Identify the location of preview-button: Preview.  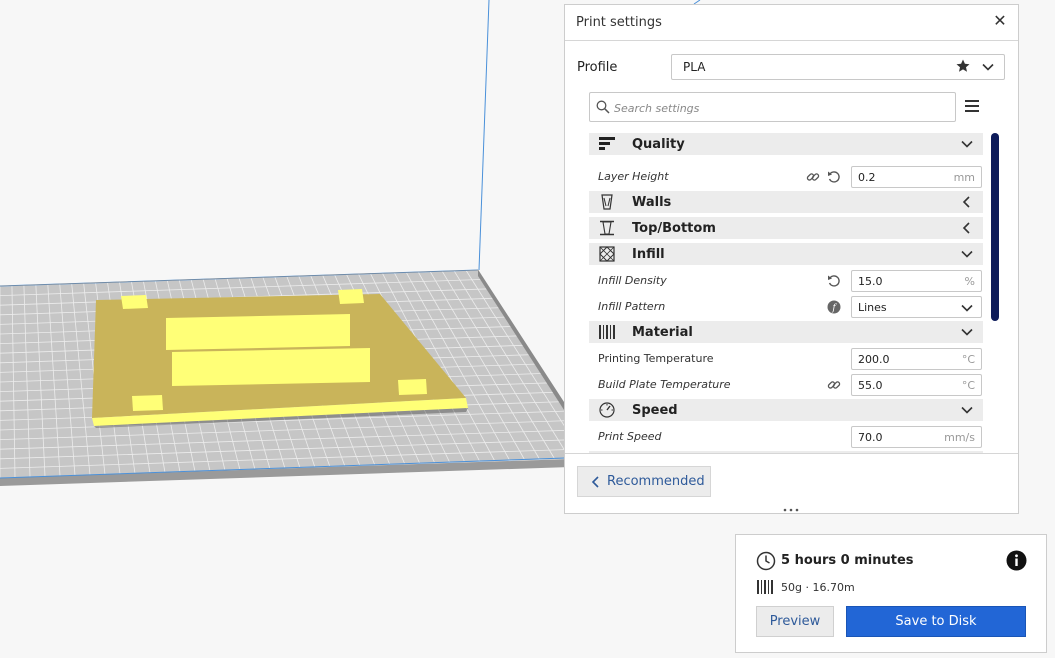
(795, 621).